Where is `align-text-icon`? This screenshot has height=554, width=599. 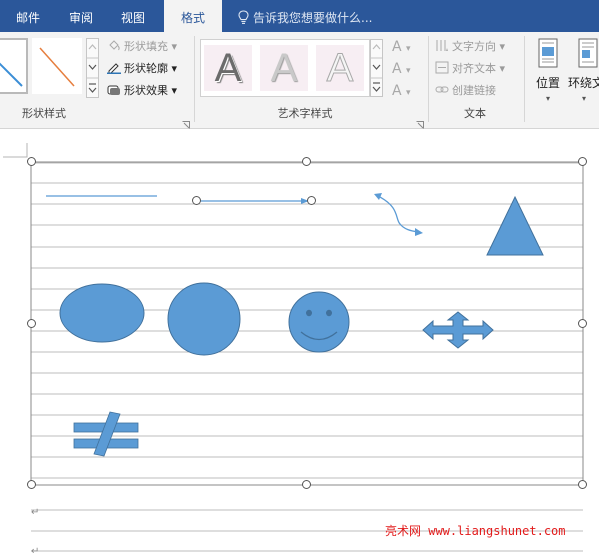 align-text-icon is located at coordinates (442, 67).